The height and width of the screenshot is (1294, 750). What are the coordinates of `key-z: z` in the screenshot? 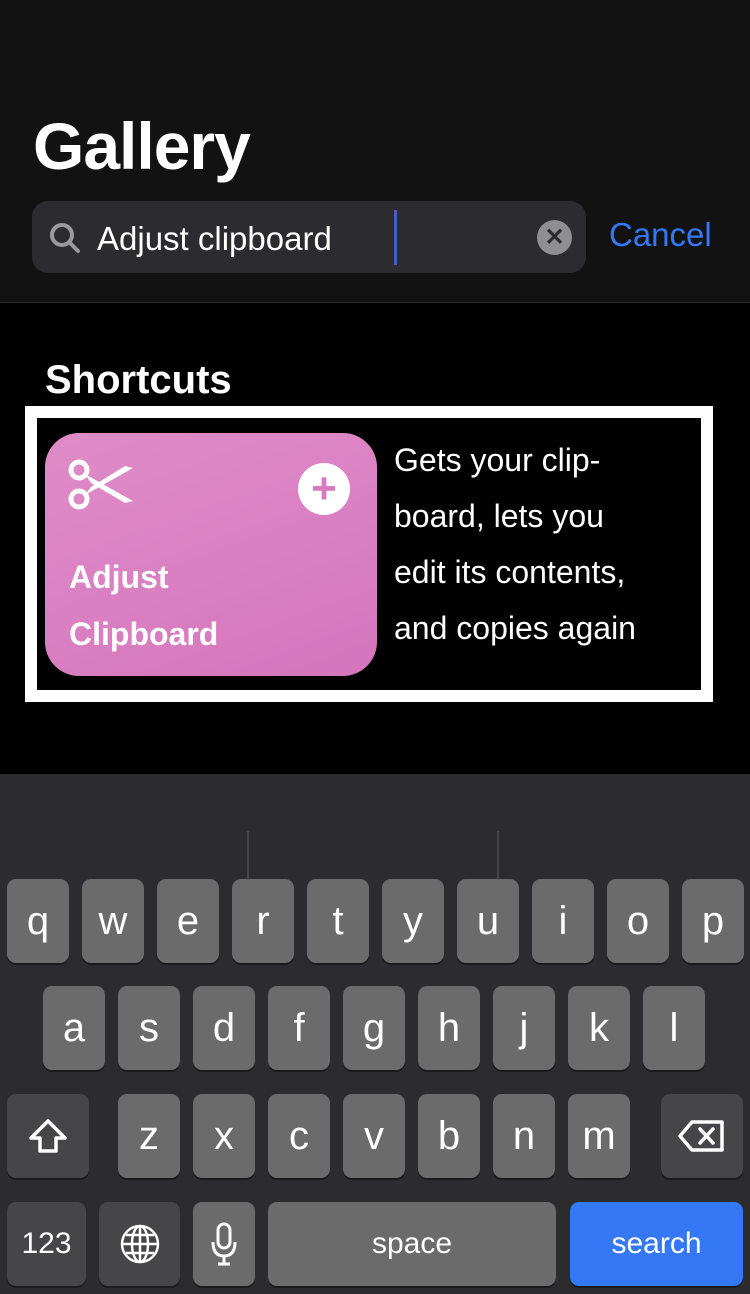 It's located at (149, 1136).